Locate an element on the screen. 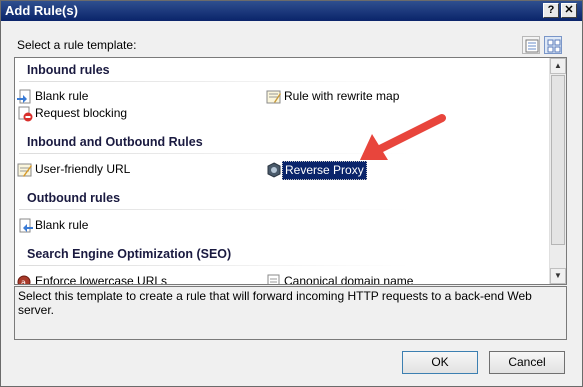 This screenshot has height=387, width=583. rewrite-map-icon is located at coordinates (273, 97).